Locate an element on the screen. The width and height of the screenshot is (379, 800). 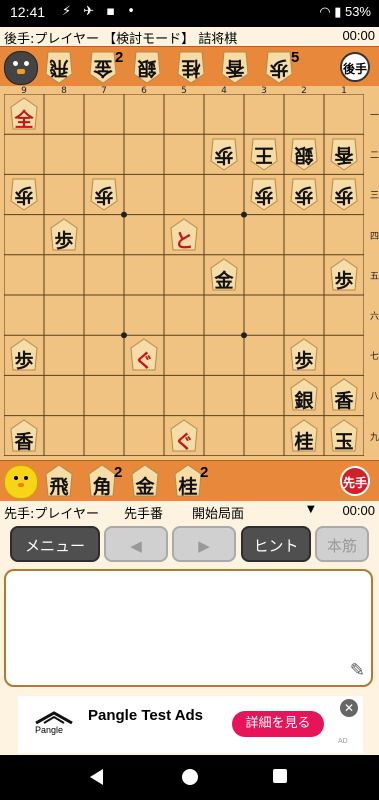
pangle-logo-icon is located at coordinates (54, 717).